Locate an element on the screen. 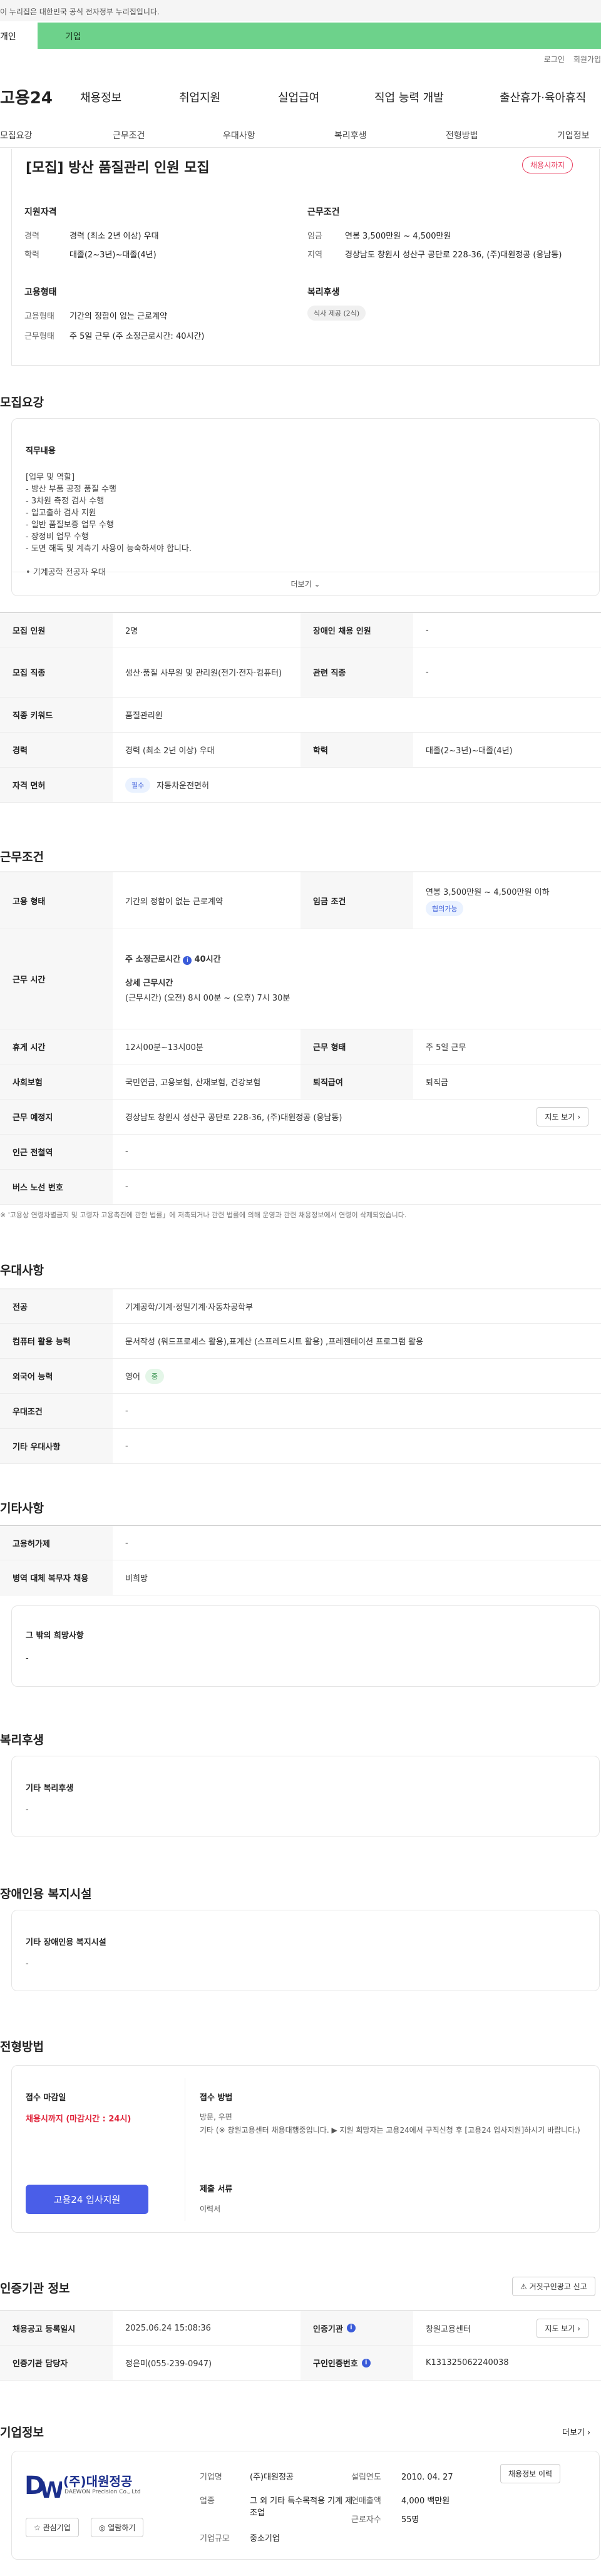 Image resolution: width=601 pixels, height=2576 pixels. tab-company: 기업 is located at coordinates (73, 36).